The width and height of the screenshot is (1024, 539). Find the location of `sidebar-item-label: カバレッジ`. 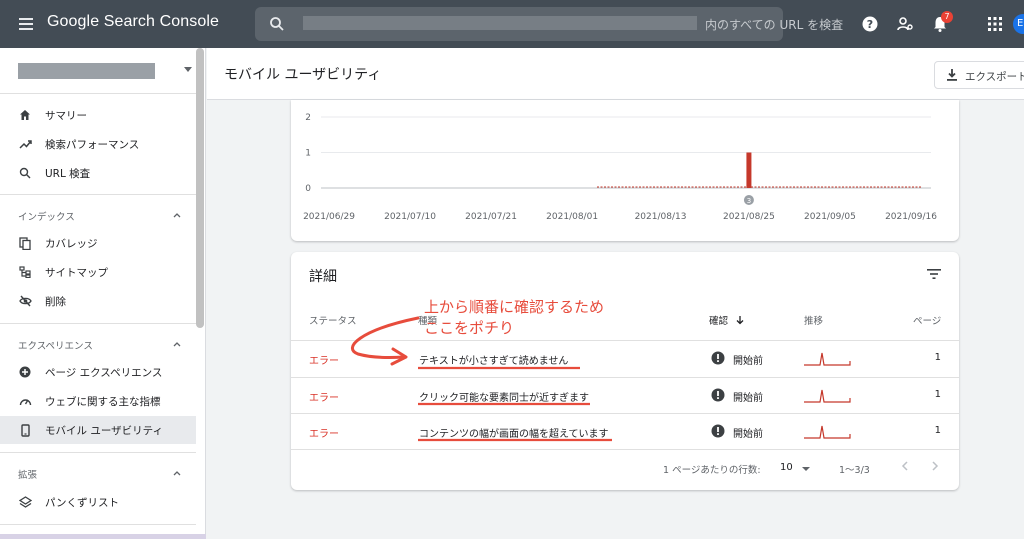

sidebar-item-label: カバレッジ is located at coordinates (71, 243).